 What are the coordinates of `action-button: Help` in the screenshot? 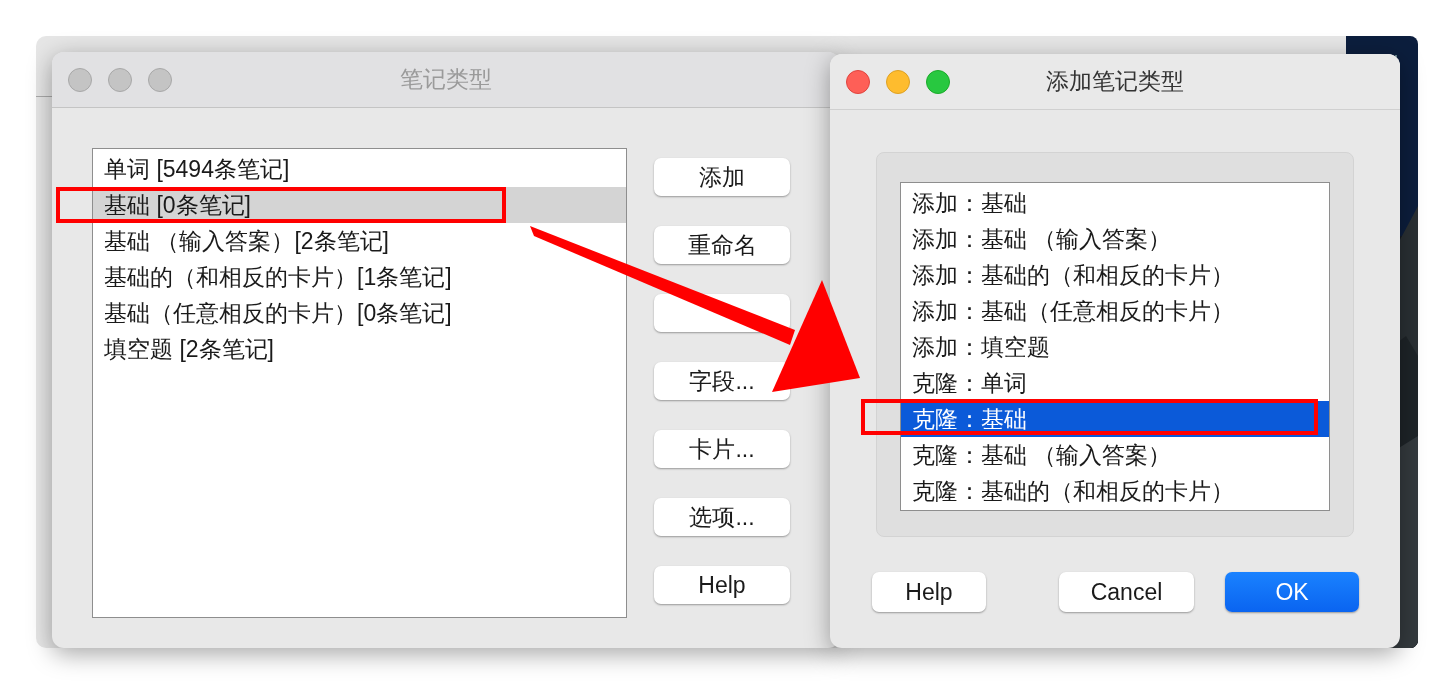 It's located at (722, 585).